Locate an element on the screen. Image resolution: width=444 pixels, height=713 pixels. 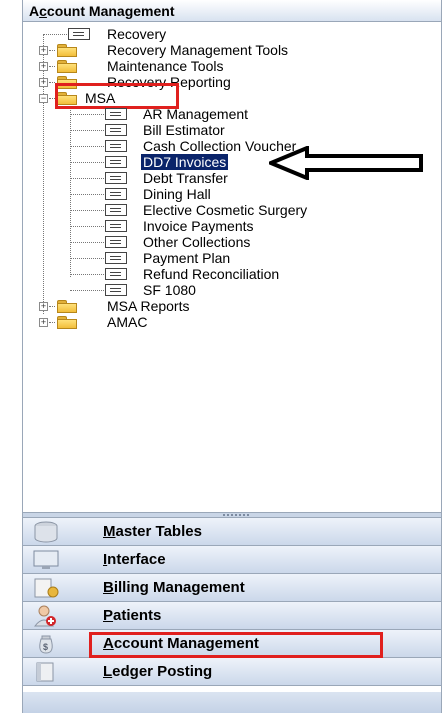
tree-item-label: Debt Transfer is located at coordinates (185, 178).